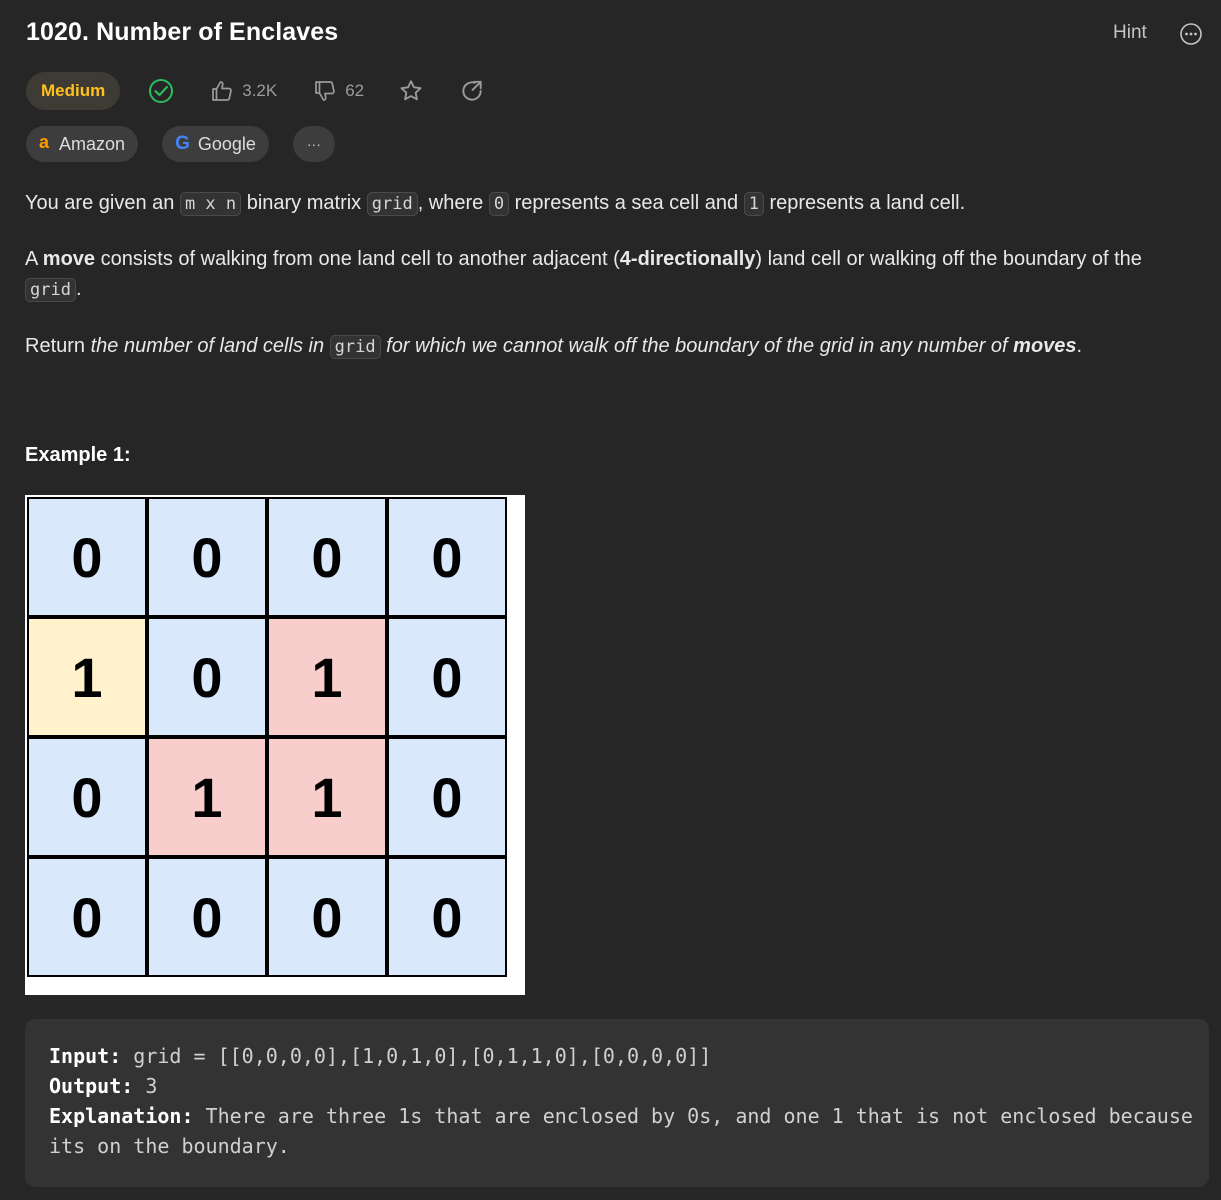  I want to click on company-name: Amazon, so click(92, 143).